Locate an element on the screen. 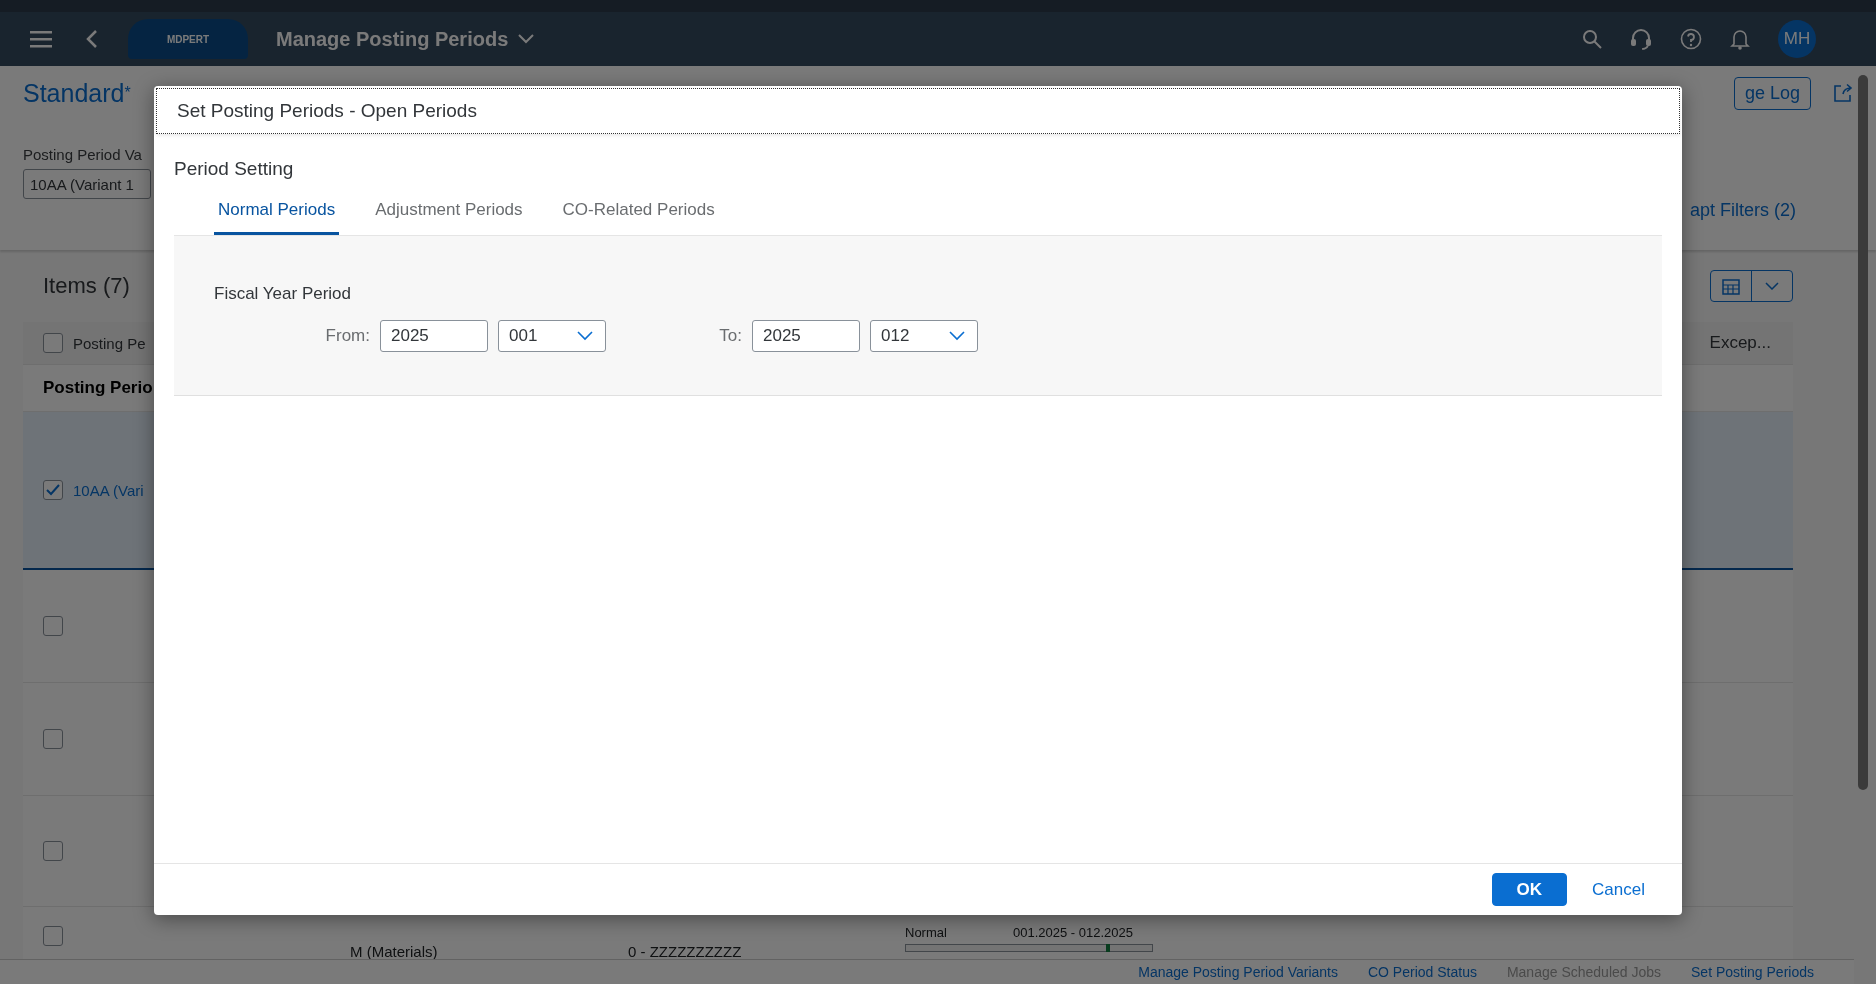 This screenshot has width=1876, height=984. range-label: From: is located at coordinates (347, 336).